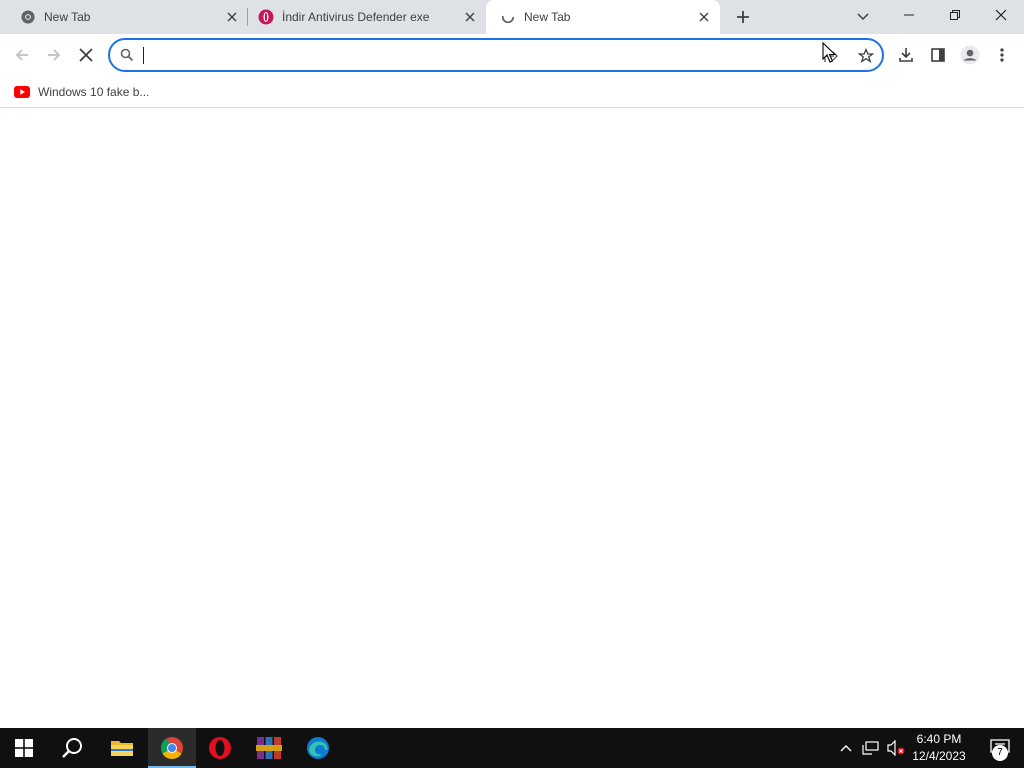 This screenshot has height=768, width=1024. I want to click on tab-new-tab-active: New Tab, so click(603, 17).